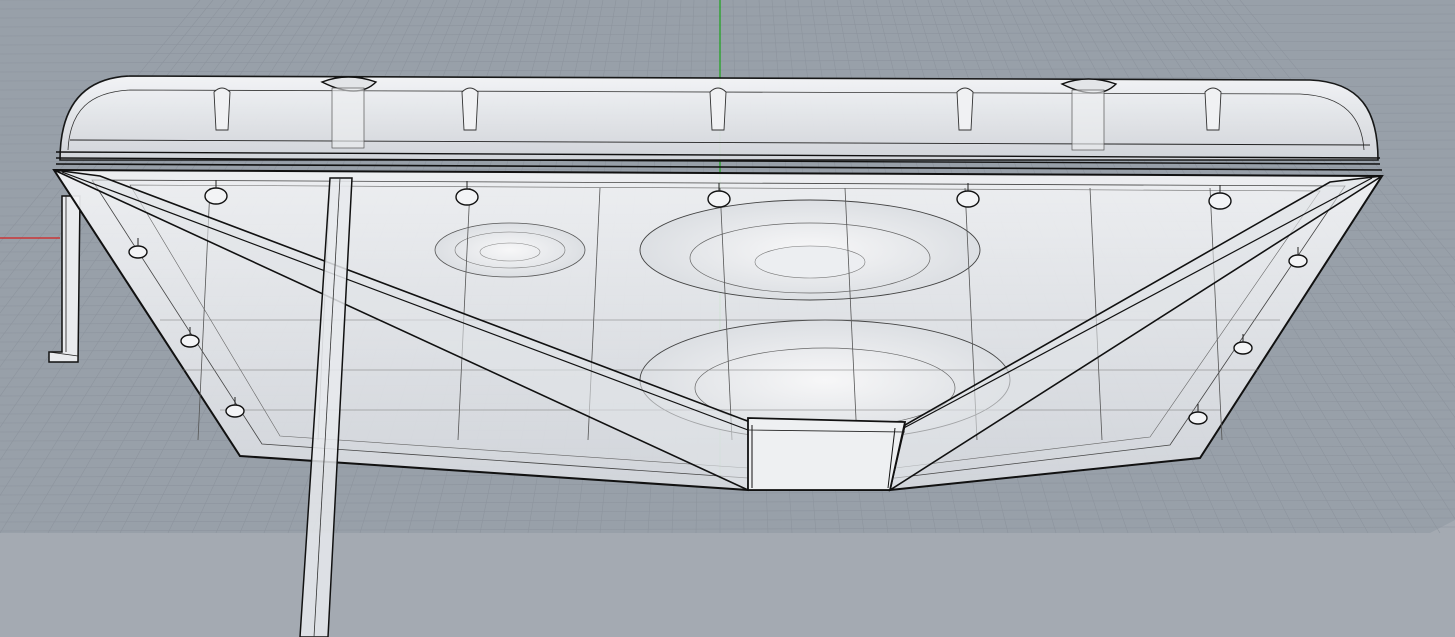 Image resolution: width=1455 pixels, height=637 pixels. I want to click on fan-rear-center, so click(810, 250).